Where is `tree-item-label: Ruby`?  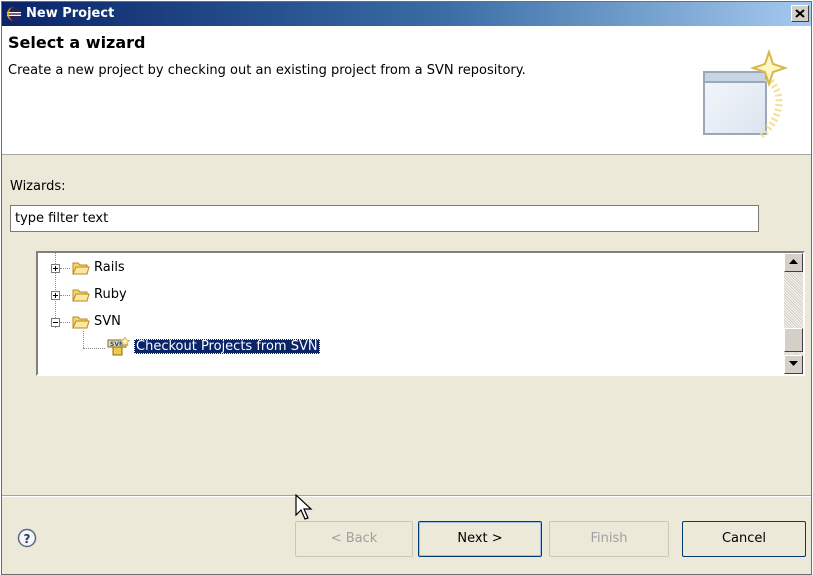 tree-item-label: Ruby is located at coordinates (110, 294).